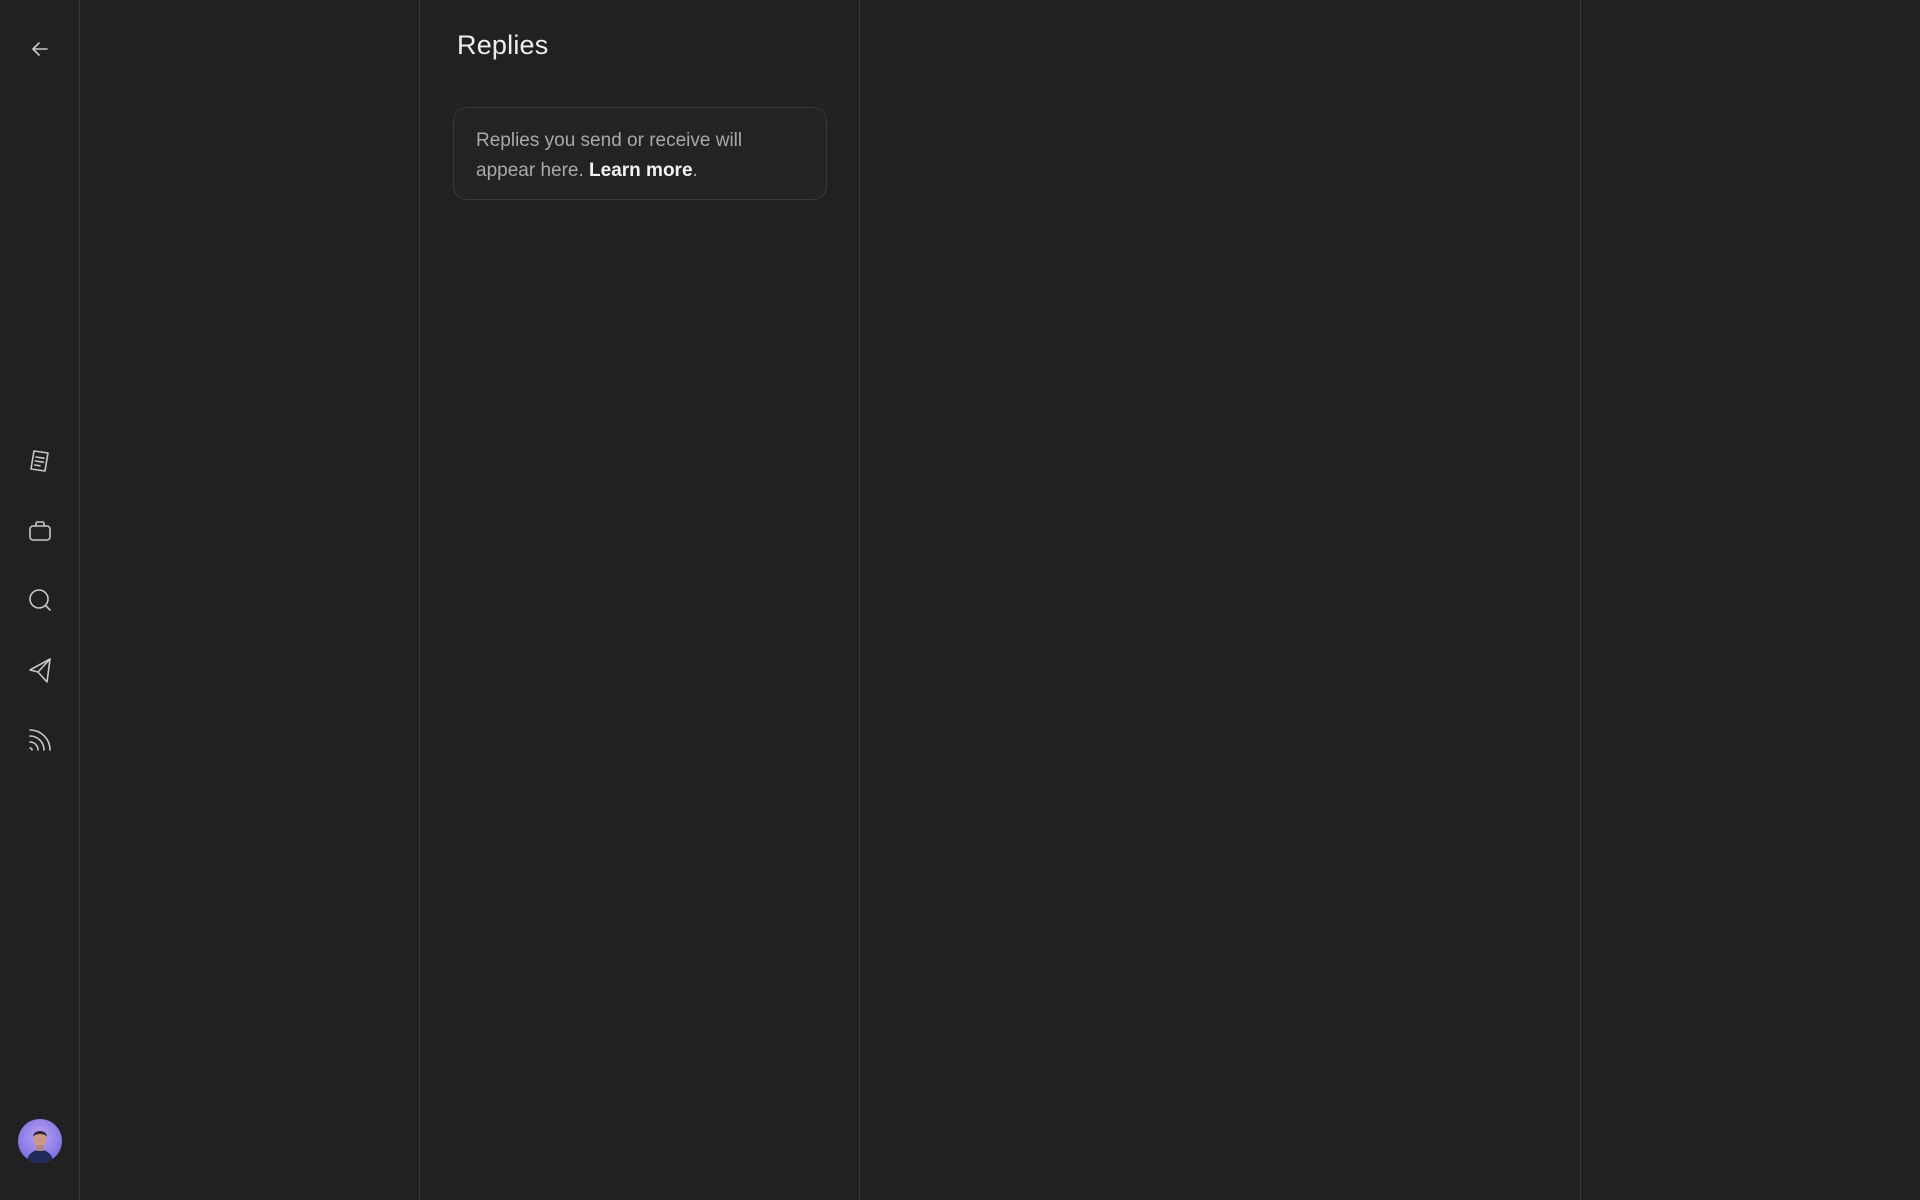  What do you see at coordinates (640, 170) in the screenshot?
I see `learn-more-link: Learn more` at bounding box center [640, 170].